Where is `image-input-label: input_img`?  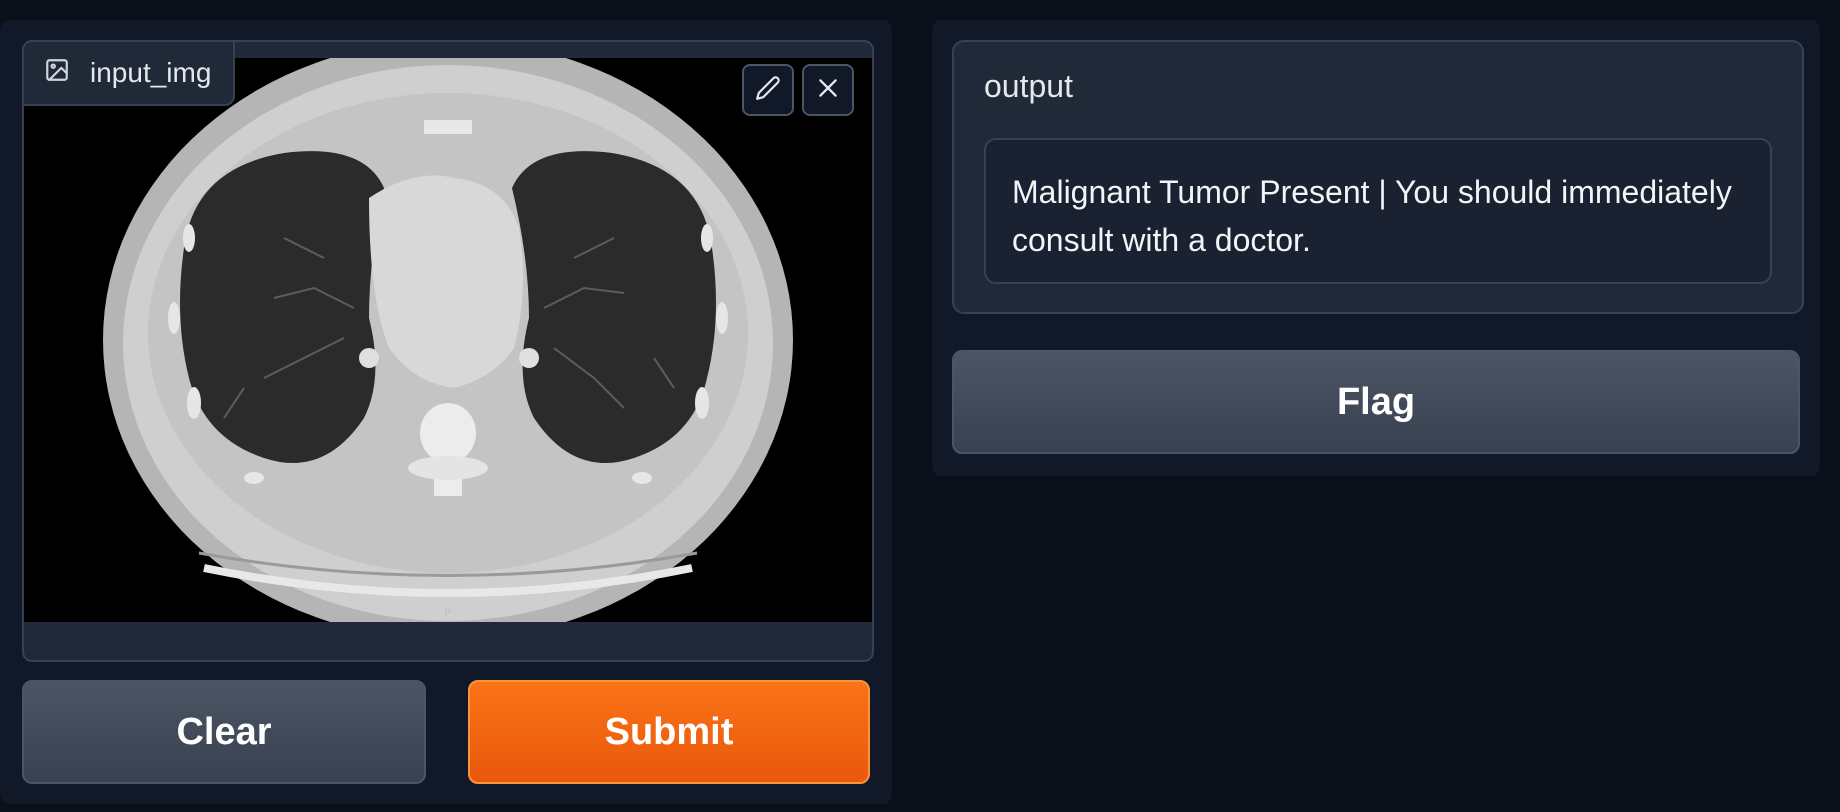 image-input-label: input_img is located at coordinates (151, 72).